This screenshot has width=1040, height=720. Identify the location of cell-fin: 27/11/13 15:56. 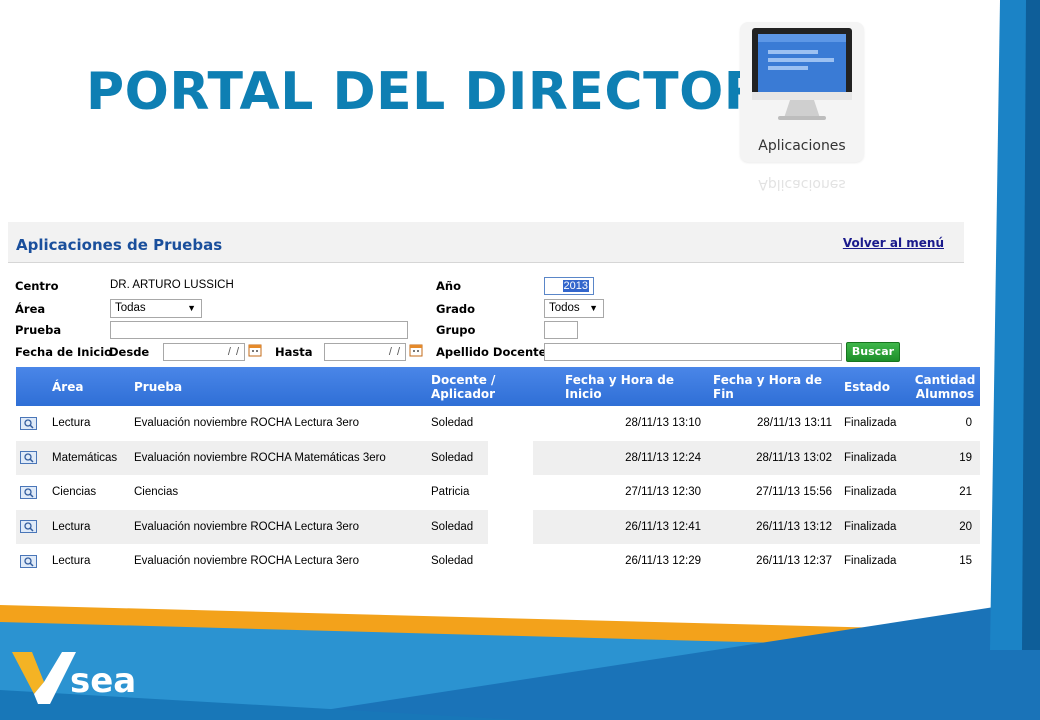
(774, 492).